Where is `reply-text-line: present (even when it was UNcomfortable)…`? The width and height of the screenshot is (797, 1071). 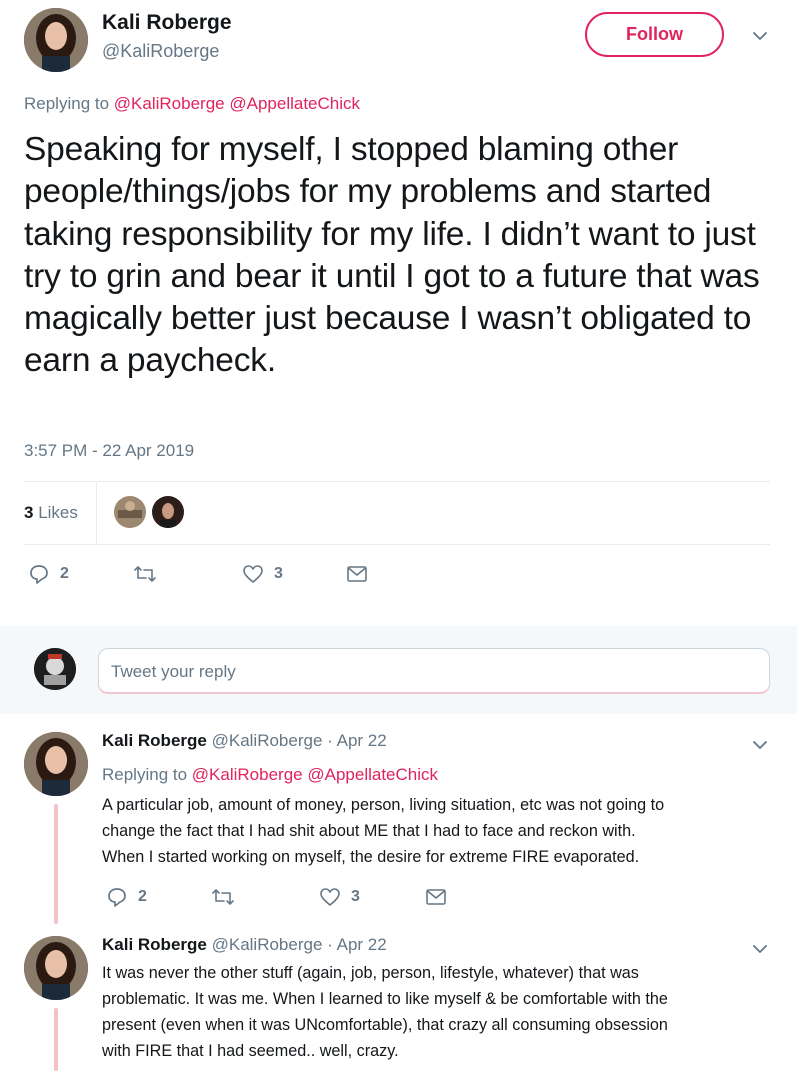
reply-text-line: present (even when it was UNcomfortable)… is located at coordinates (385, 1025).